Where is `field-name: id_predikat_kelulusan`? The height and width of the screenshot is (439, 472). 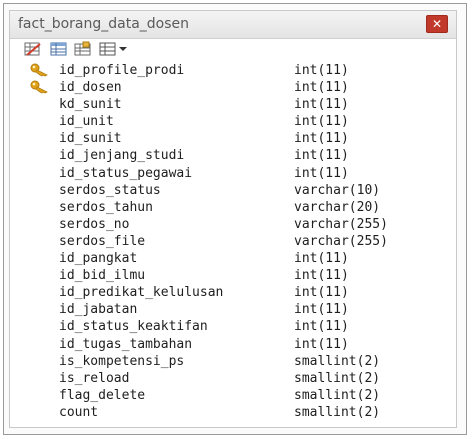 field-name: id_predikat_kelulusan is located at coordinates (141, 293).